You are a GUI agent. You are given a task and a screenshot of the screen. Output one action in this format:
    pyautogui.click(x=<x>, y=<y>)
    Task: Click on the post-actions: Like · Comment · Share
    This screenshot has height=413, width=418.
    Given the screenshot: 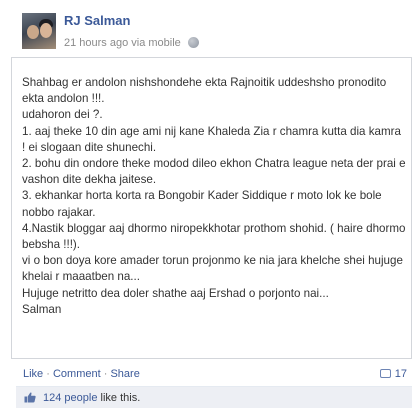 What is the action you would take?
    pyautogui.click(x=81, y=374)
    